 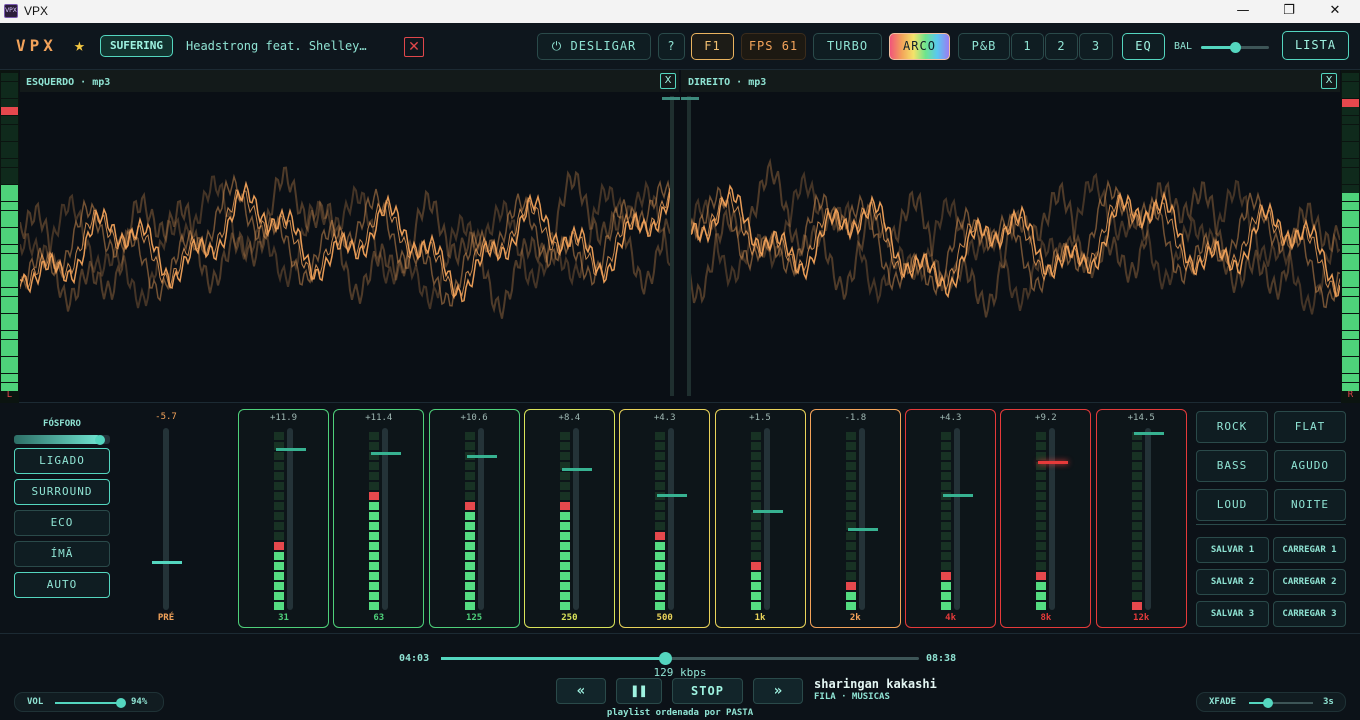 What do you see at coordinates (672, 246) in the screenshot?
I see `left-scope-divider` at bounding box center [672, 246].